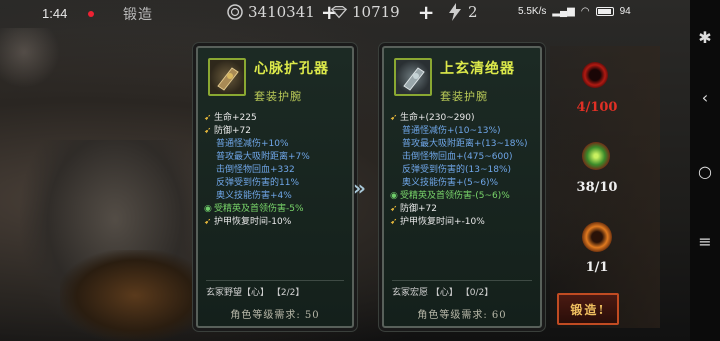 This screenshot has height=341, width=720. What do you see at coordinates (596, 156) in the screenshot?
I see `green-orb-icon` at bounding box center [596, 156].